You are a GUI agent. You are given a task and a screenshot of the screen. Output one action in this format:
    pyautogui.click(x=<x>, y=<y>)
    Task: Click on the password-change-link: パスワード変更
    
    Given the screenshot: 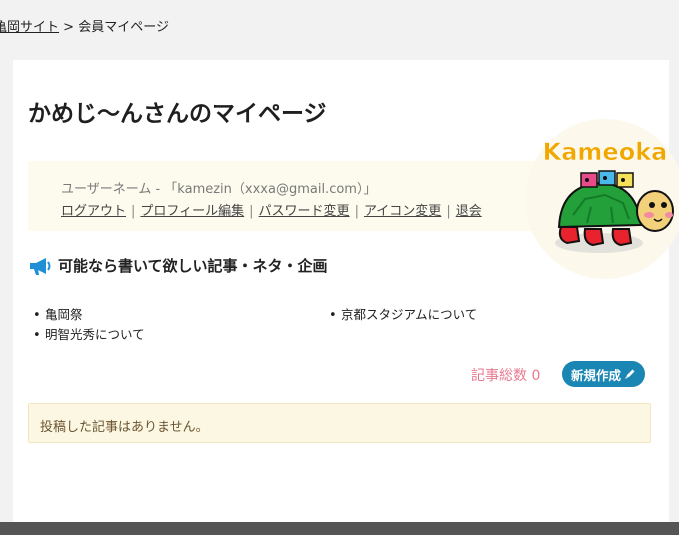 What is the action you would take?
    pyautogui.click(x=304, y=211)
    